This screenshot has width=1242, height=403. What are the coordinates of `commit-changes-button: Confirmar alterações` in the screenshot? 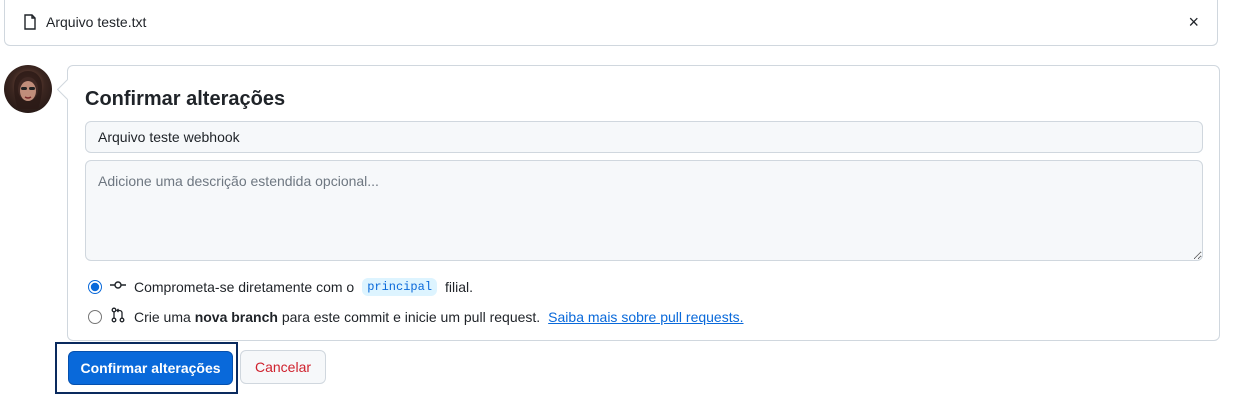 It's located at (150, 368).